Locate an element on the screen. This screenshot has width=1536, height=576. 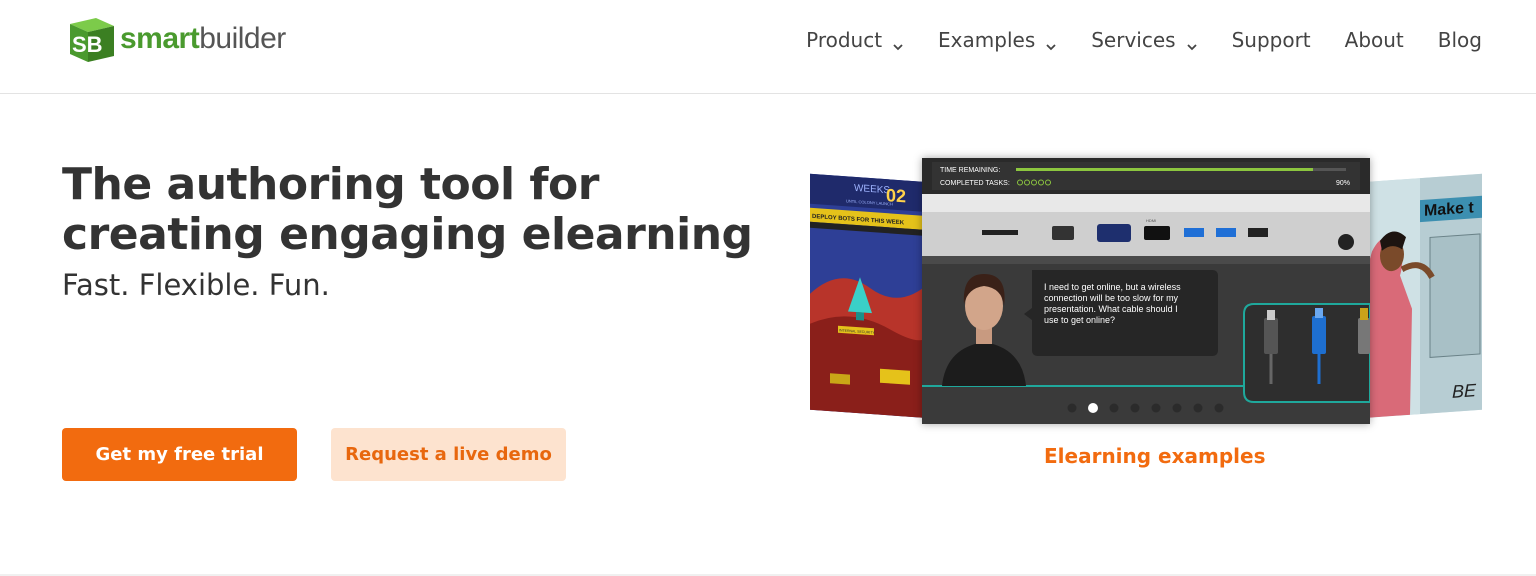
time-remaining-label: TIME REMAINING: is located at coordinates (970, 170).